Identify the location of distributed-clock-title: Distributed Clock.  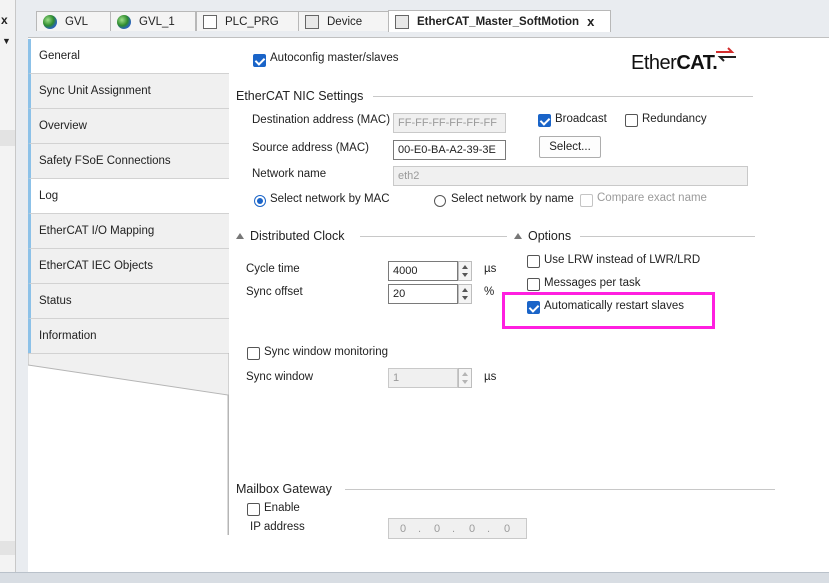
(297, 236).